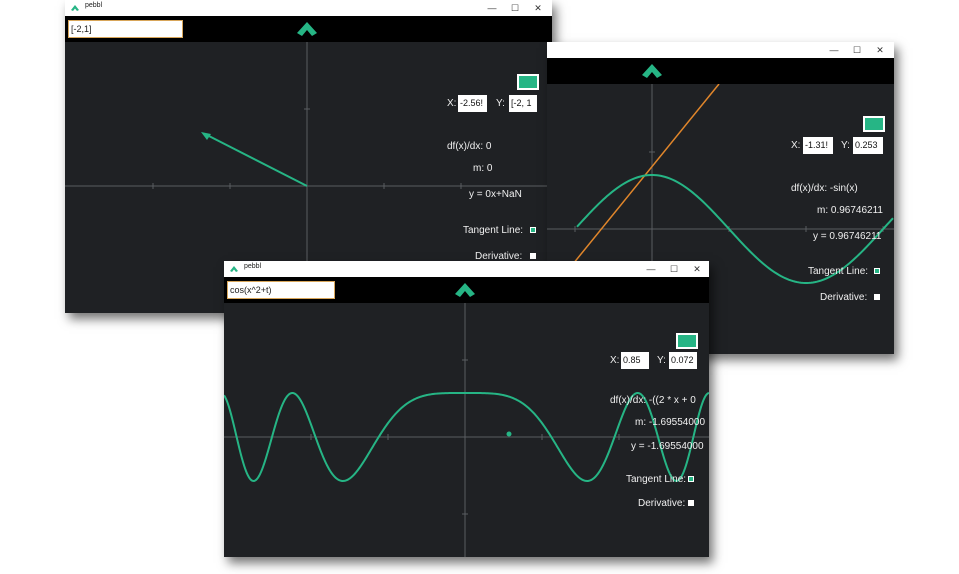 The width and height of the screenshot is (959, 574). Describe the element at coordinates (495, 194) in the screenshot. I see `tangent-equation-text: y = 0x+NaN` at that location.